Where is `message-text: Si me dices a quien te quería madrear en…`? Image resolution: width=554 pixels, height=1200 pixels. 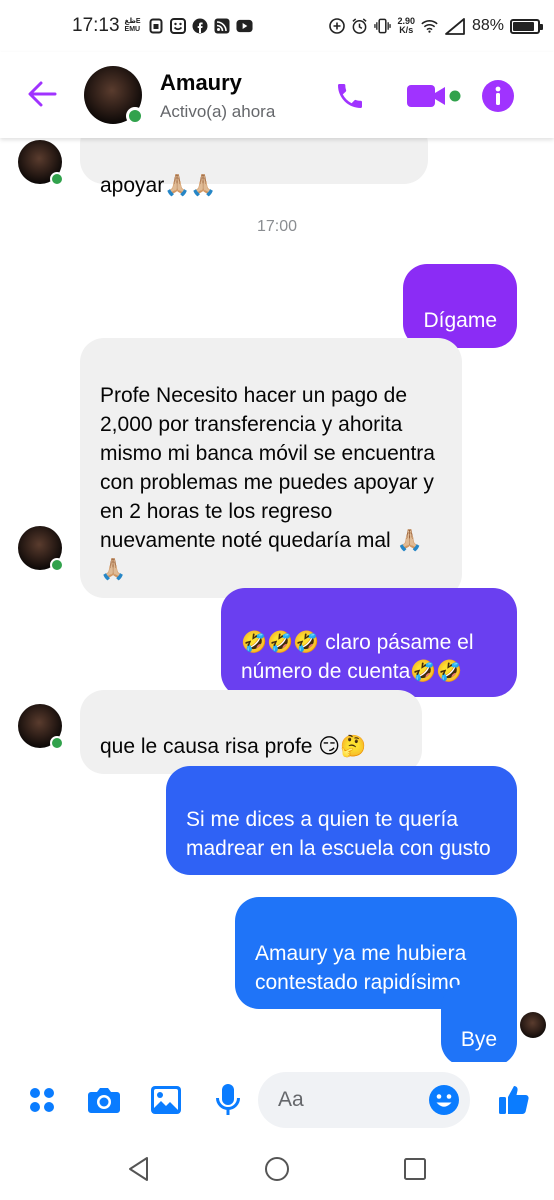
message-text: Si me dices a quien te quería madrear en… is located at coordinates (338, 834).